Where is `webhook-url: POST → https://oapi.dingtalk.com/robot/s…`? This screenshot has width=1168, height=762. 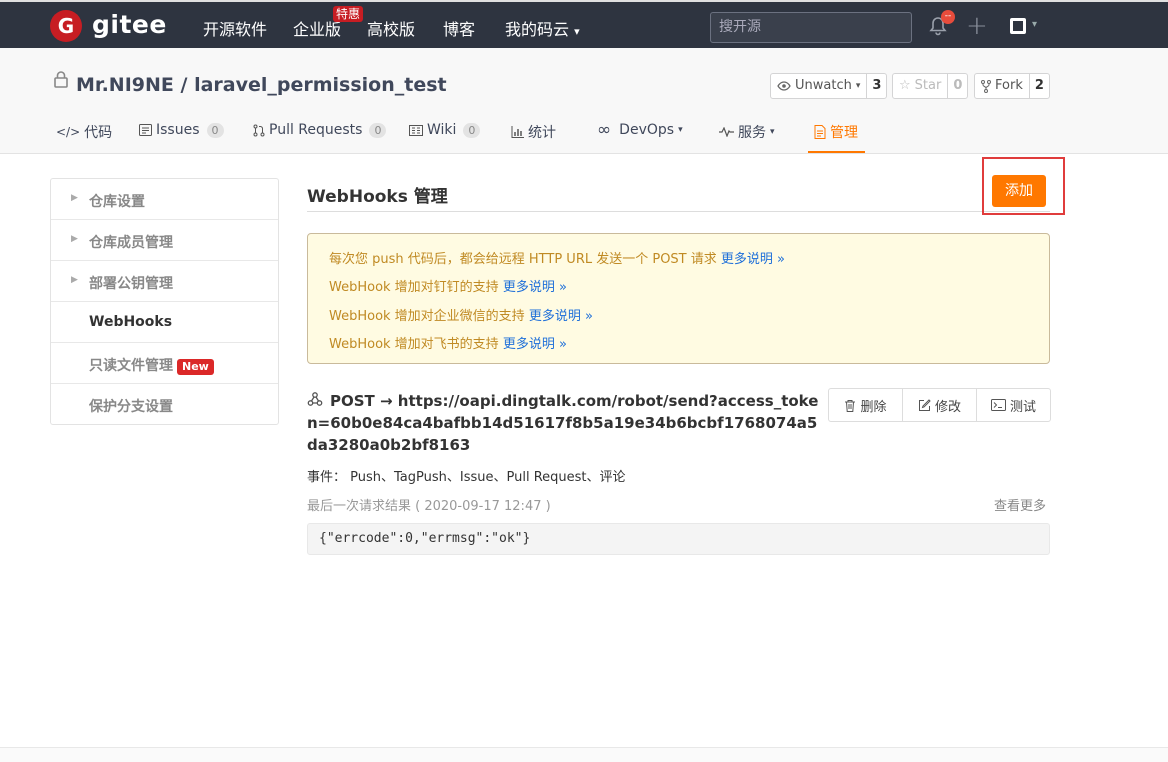
webhook-url: POST → https://oapi.dingtalk.com/robot/s… is located at coordinates (563, 423).